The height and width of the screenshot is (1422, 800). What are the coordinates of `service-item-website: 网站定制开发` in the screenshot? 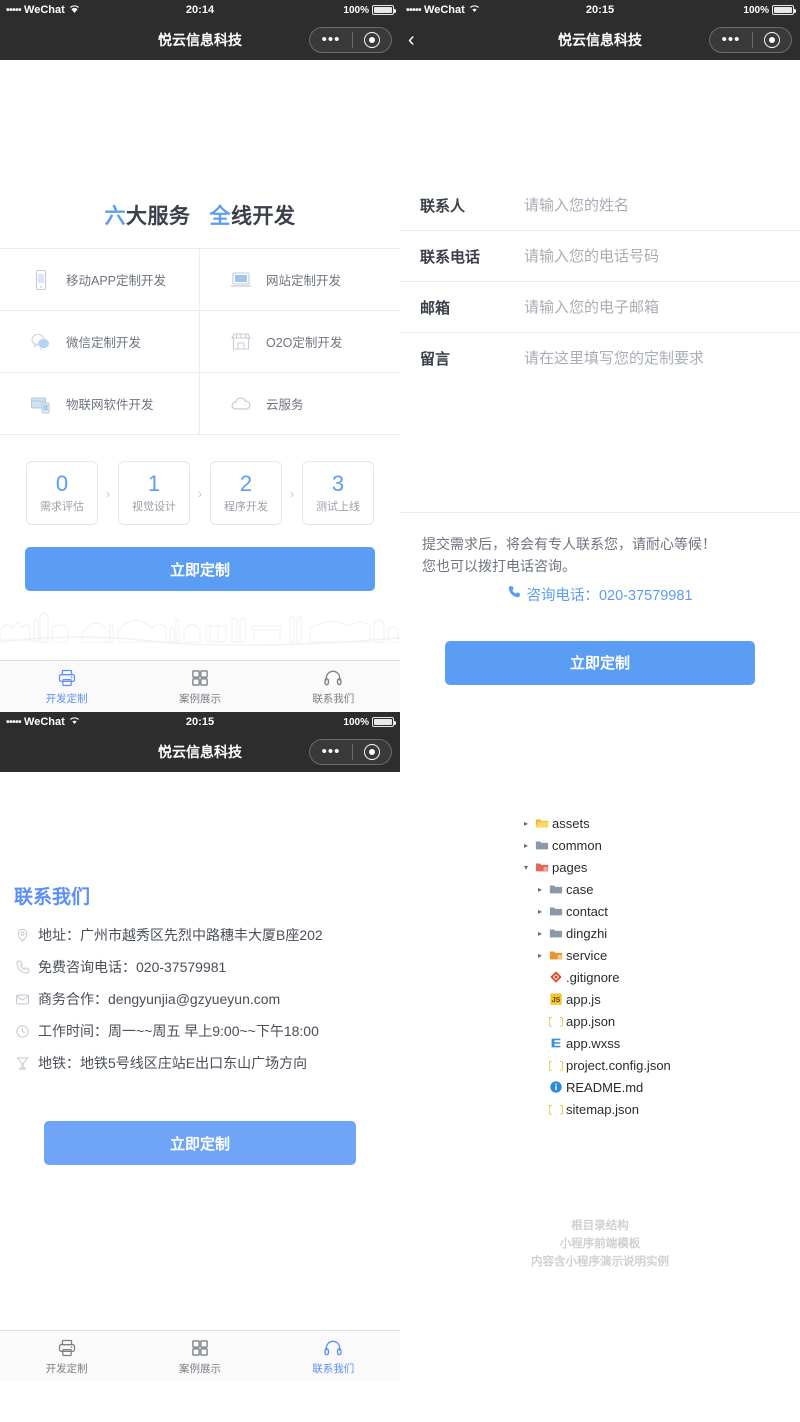 It's located at (300, 280).